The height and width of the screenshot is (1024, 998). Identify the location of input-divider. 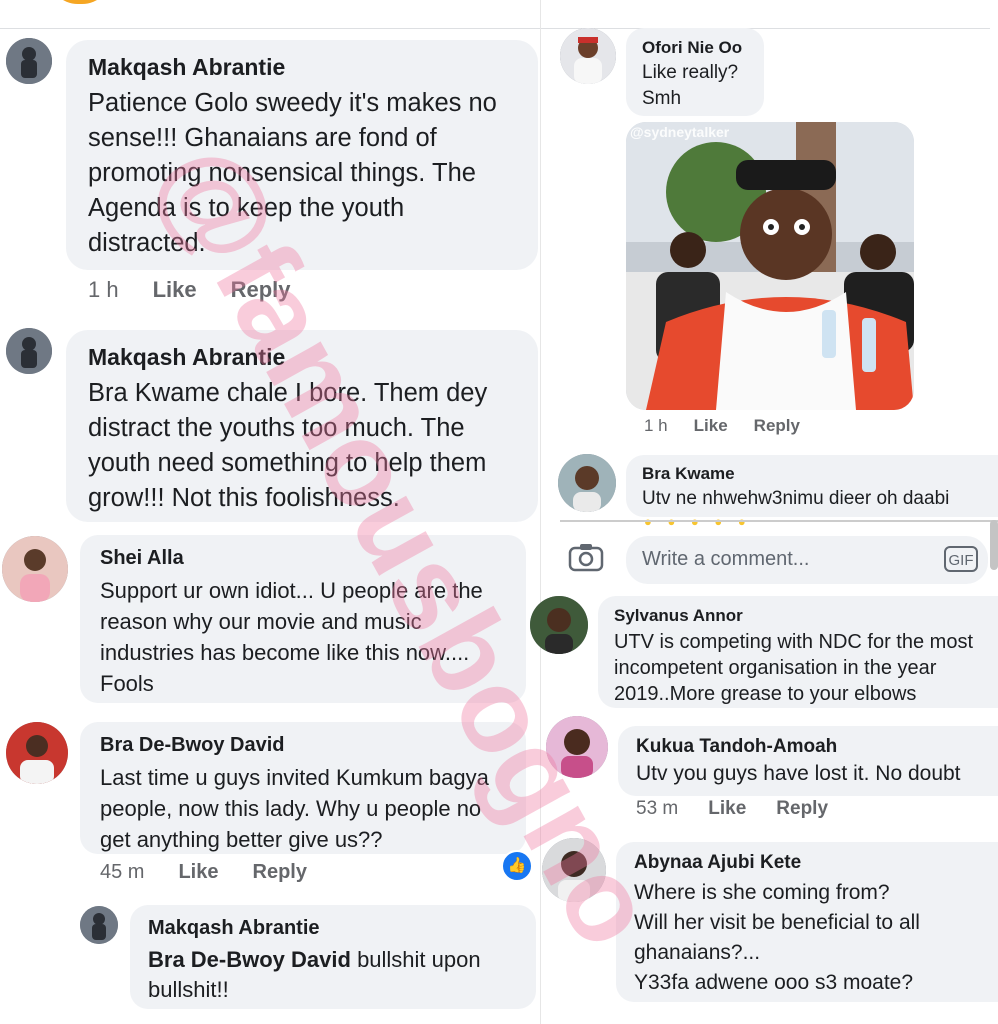
(779, 521).